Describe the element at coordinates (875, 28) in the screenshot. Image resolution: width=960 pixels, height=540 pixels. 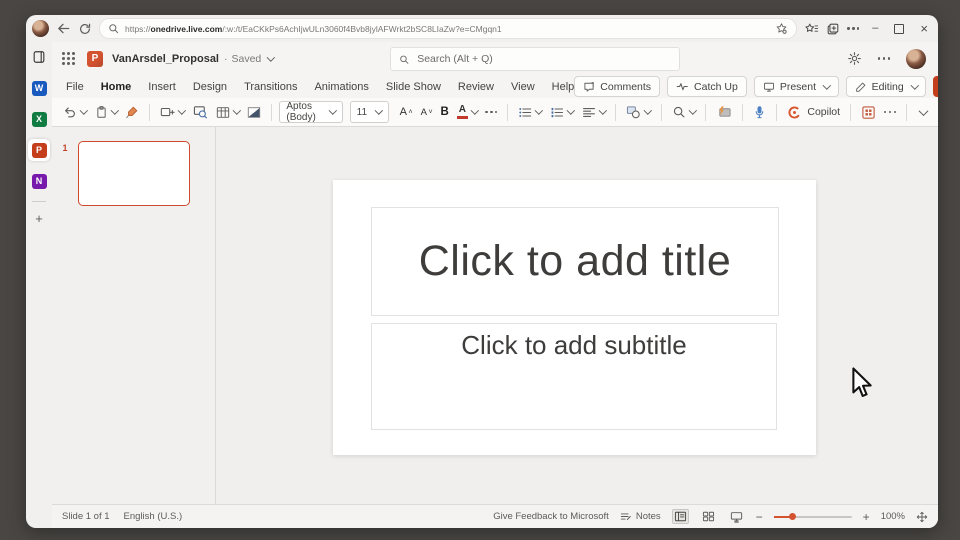
I see `minimize-button: –` at that location.